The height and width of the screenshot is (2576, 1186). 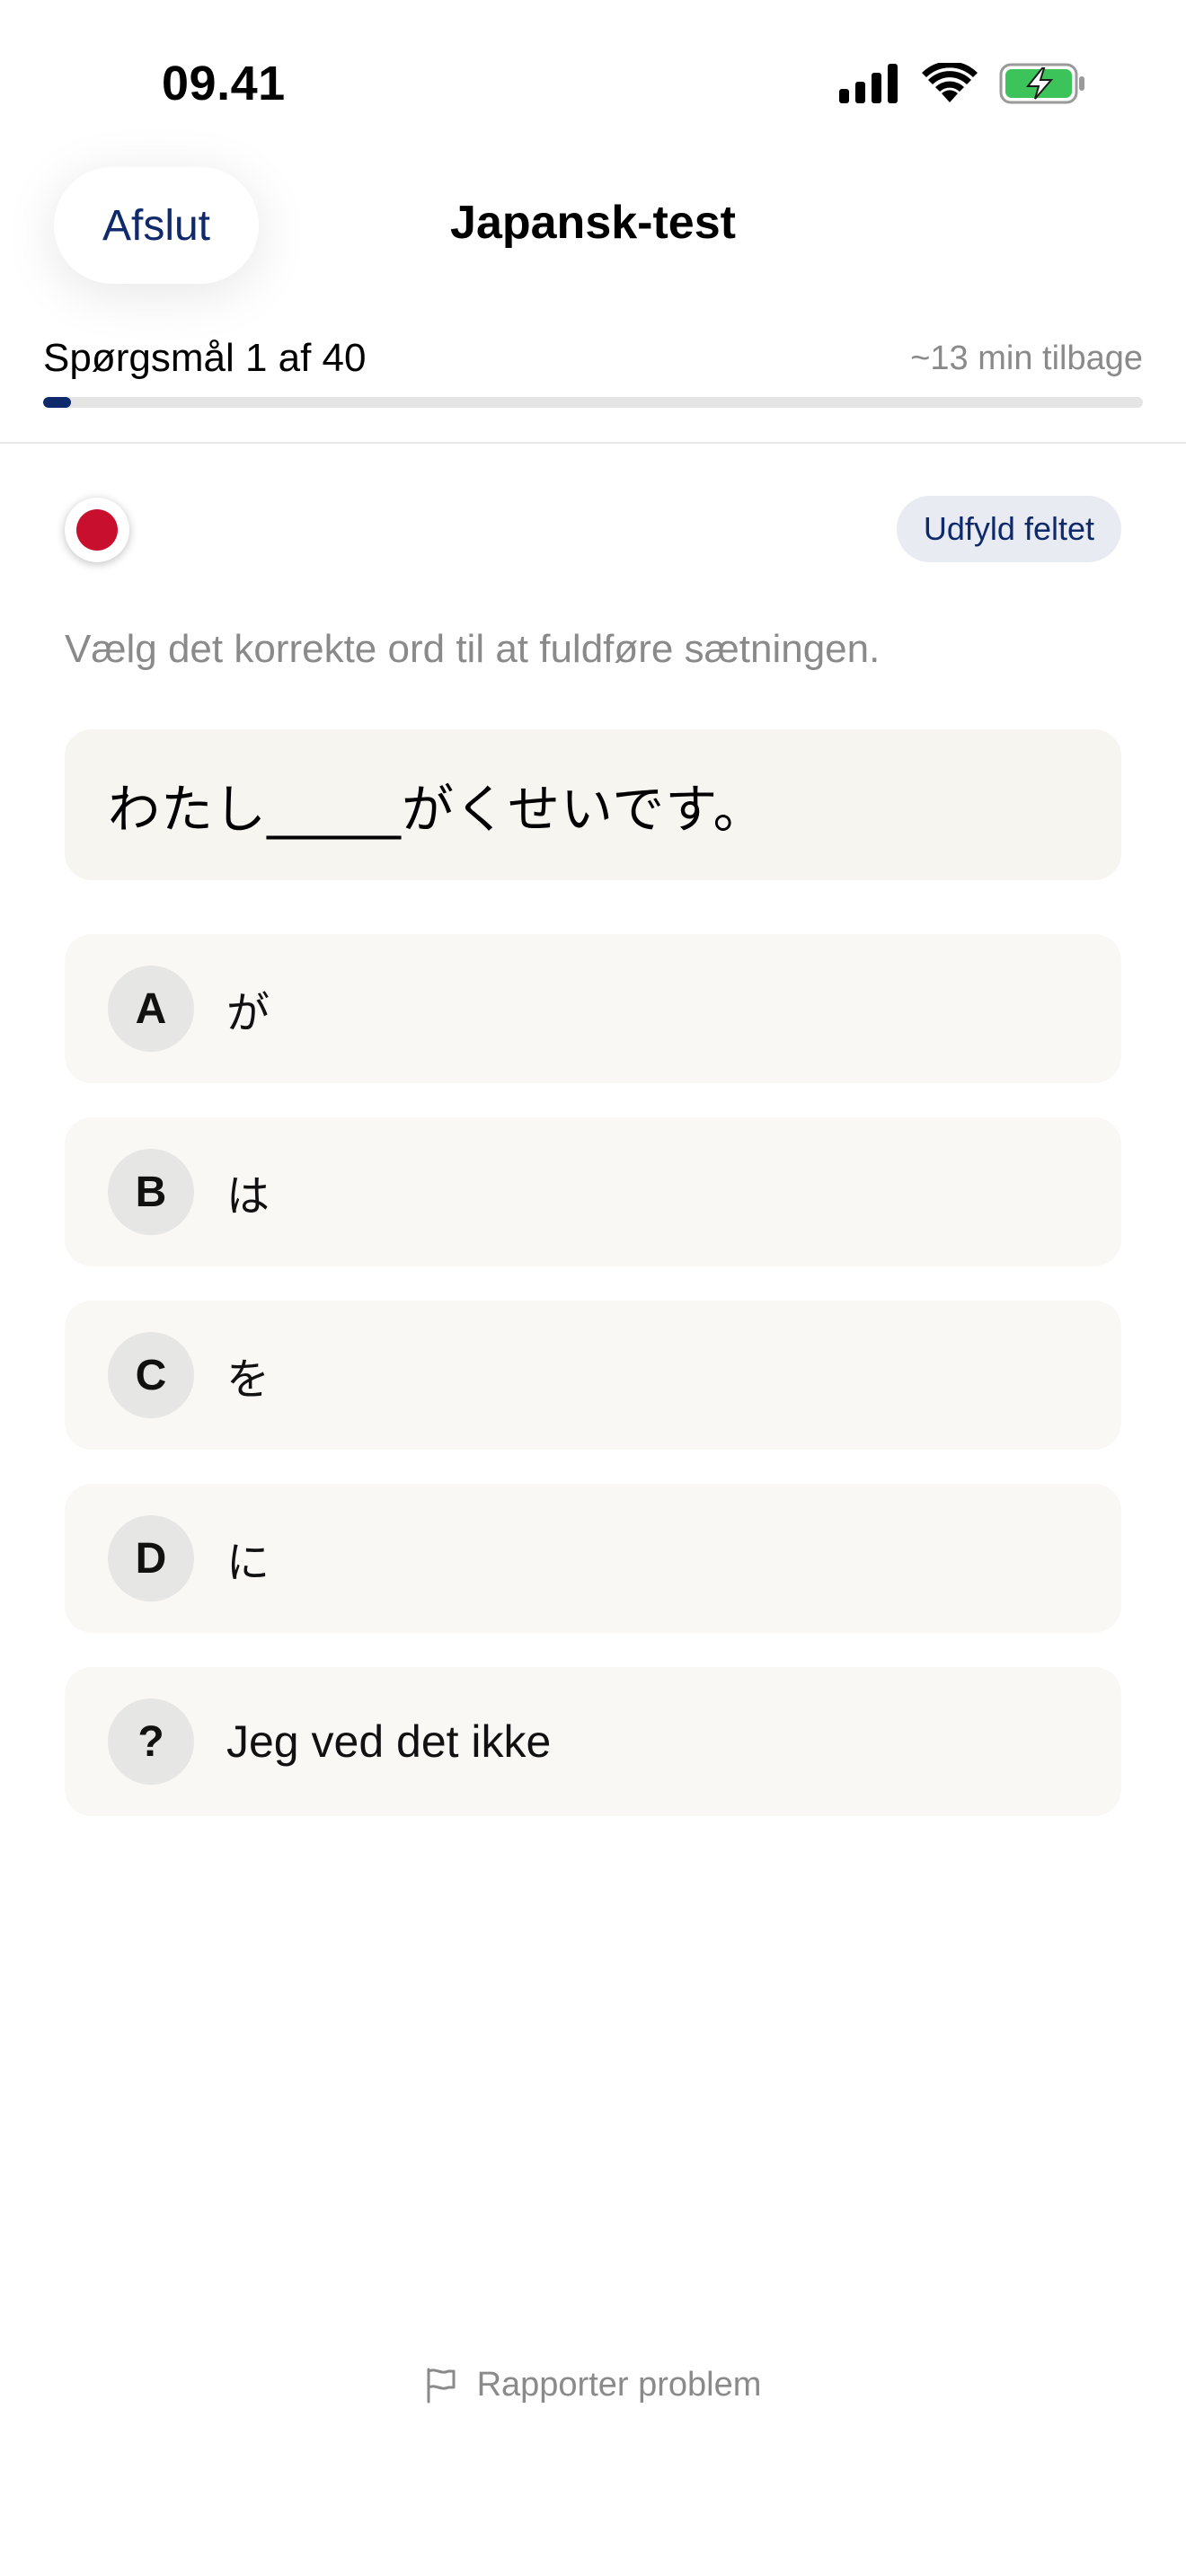 I want to click on option-letter: D, so click(x=151, y=1558).